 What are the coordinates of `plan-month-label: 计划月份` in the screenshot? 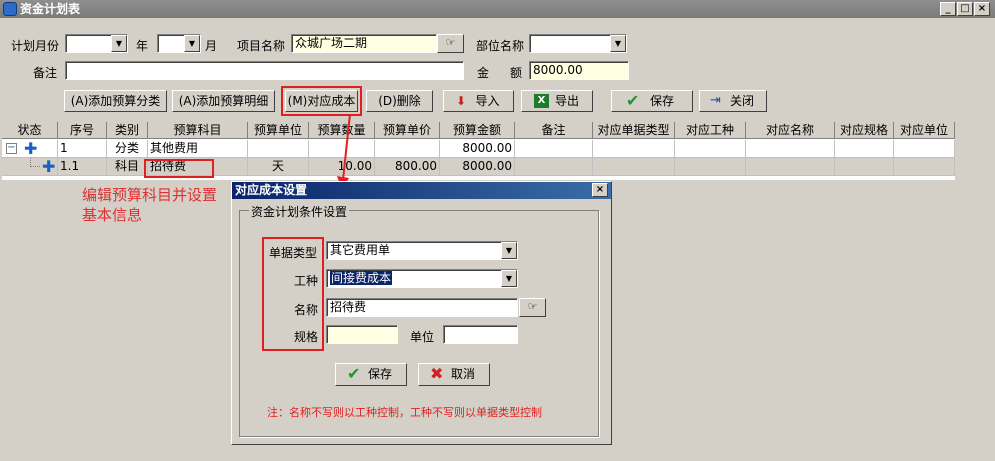 It's located at (35, 46).